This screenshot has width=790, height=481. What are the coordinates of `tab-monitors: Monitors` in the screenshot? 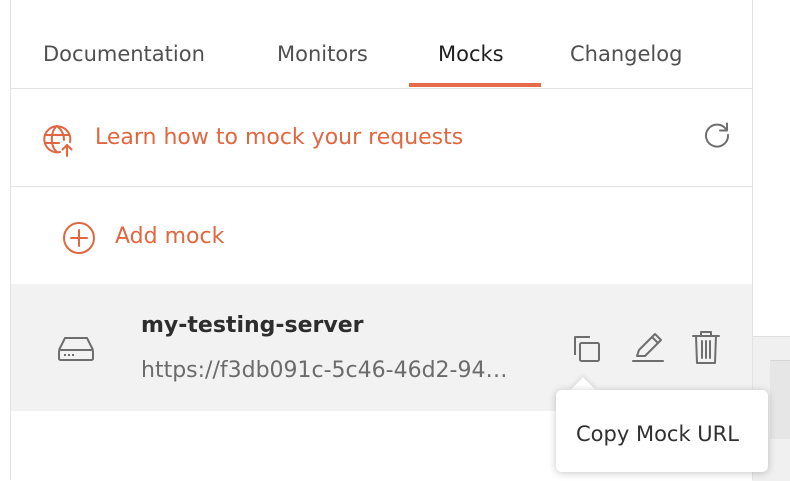 It's located at (322, 54).